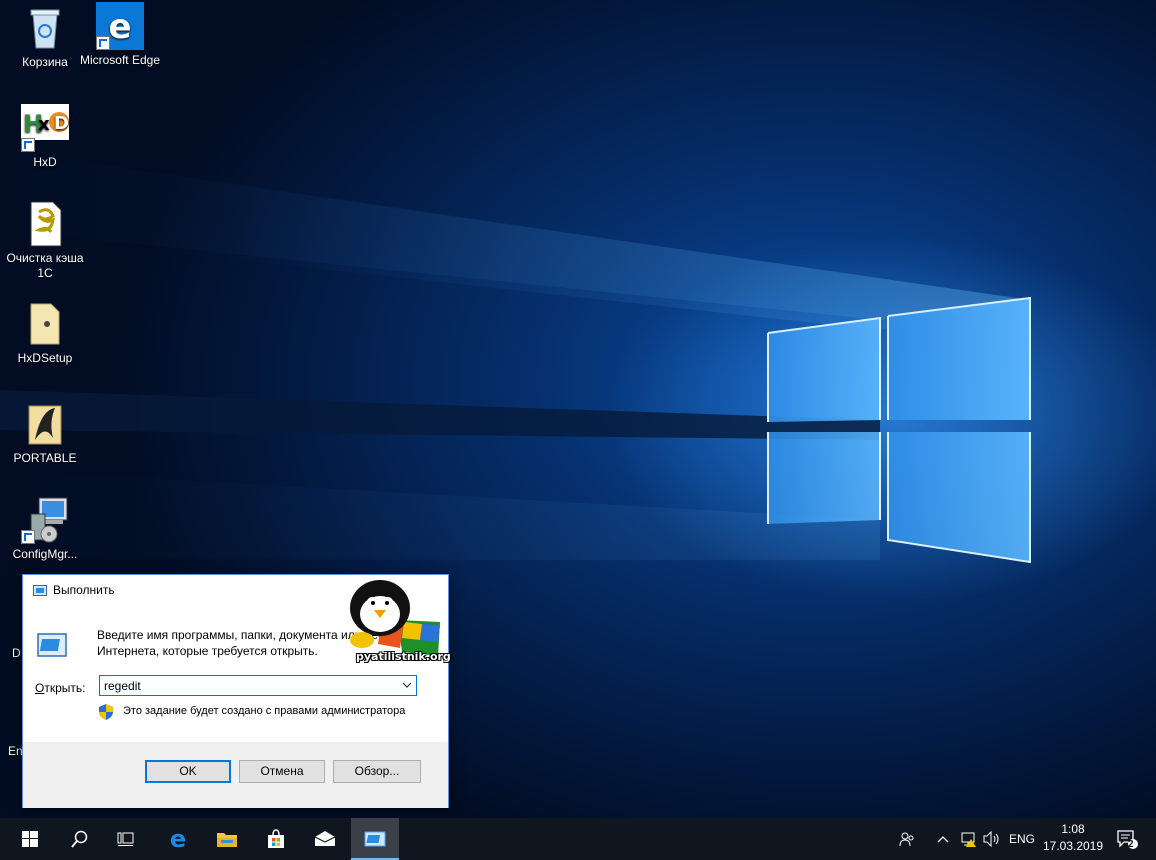 This screenshot has height=860, width=1156. Describe the element at coordinates (403, 656) in the screenshot. I see `watermark-text: pyatilistnik.org` at that location.